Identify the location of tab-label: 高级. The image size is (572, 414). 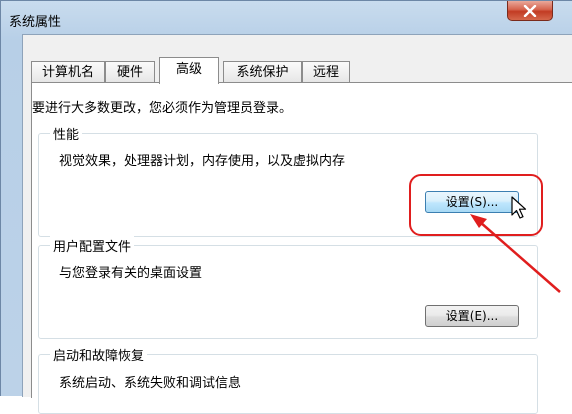
(188, 69).